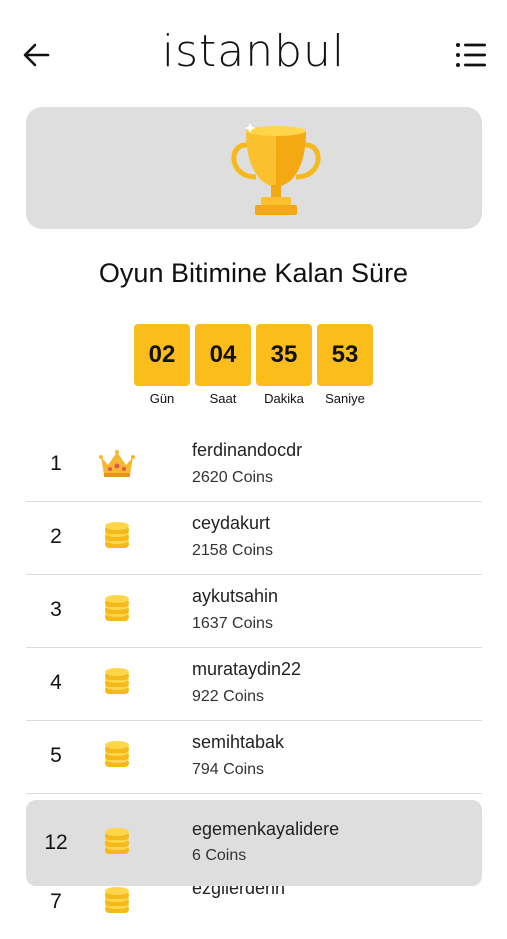  What do you see at coordinates (276, 169) in the screenshot?
I see `trophy-icon` at bounding box center [276, 169].